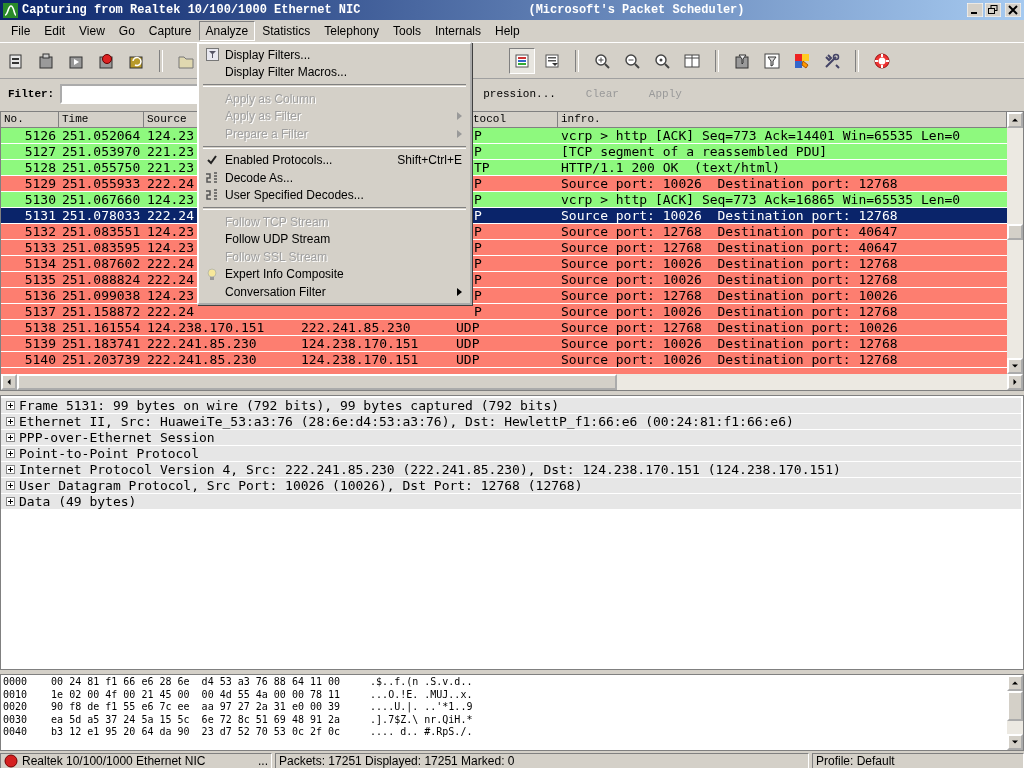  I want to click on packet-row: 5139 251.183741 222.241.85.230 124.238.170.151 UDP Source port: 10026 Destination port: 12768, so click(504, 343).